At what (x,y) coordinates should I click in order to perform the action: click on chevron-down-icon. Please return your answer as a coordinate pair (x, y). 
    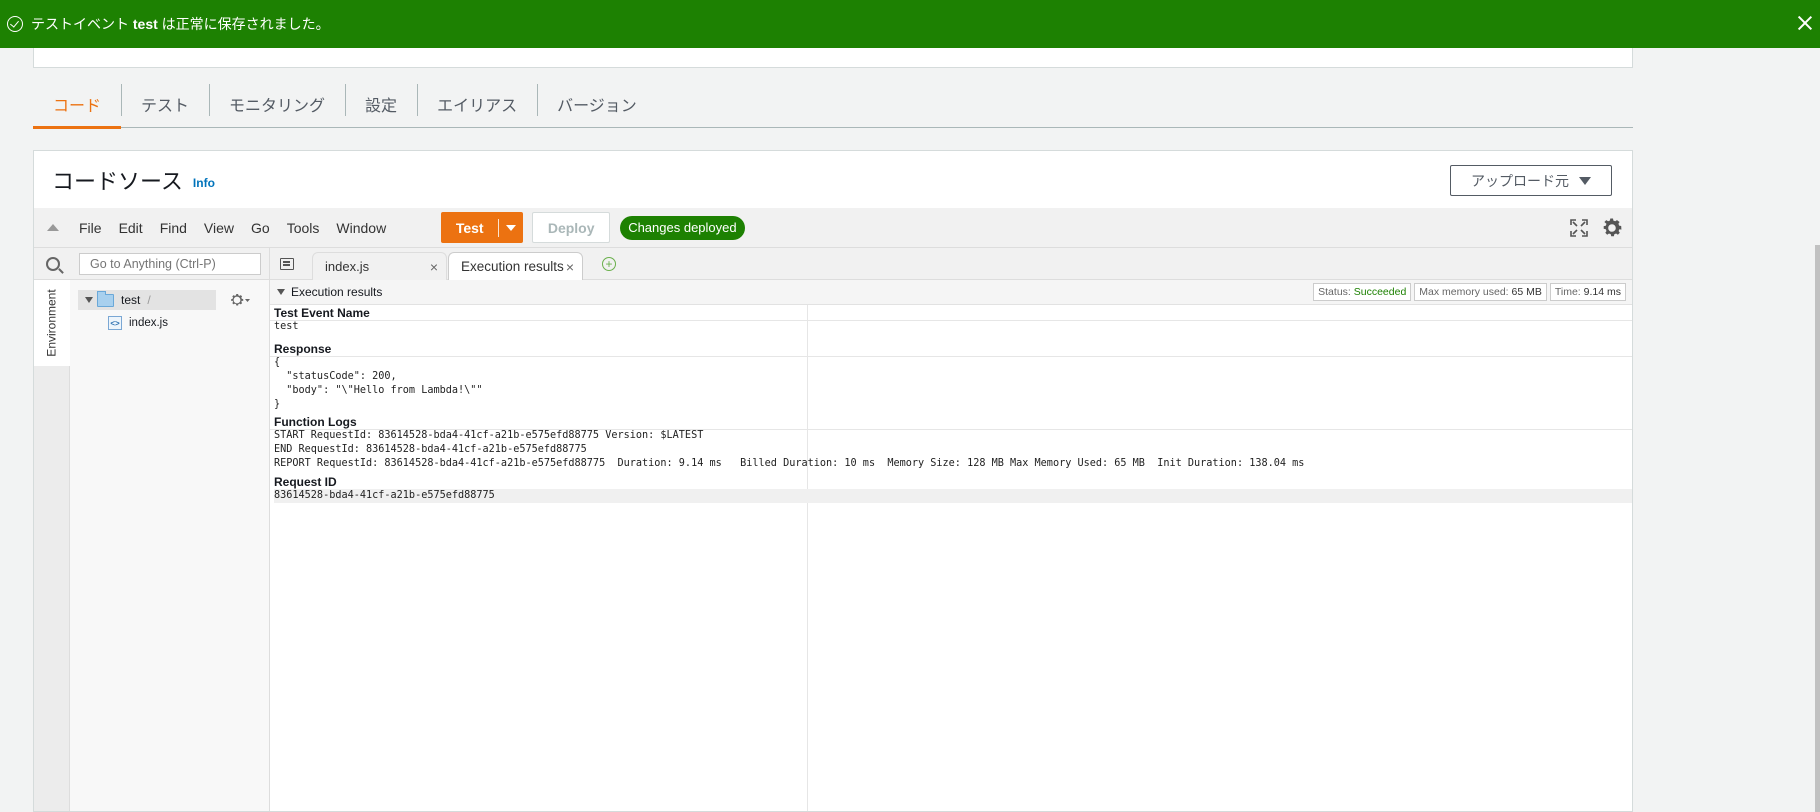
    Looking at the image, I should click on (511, 227).